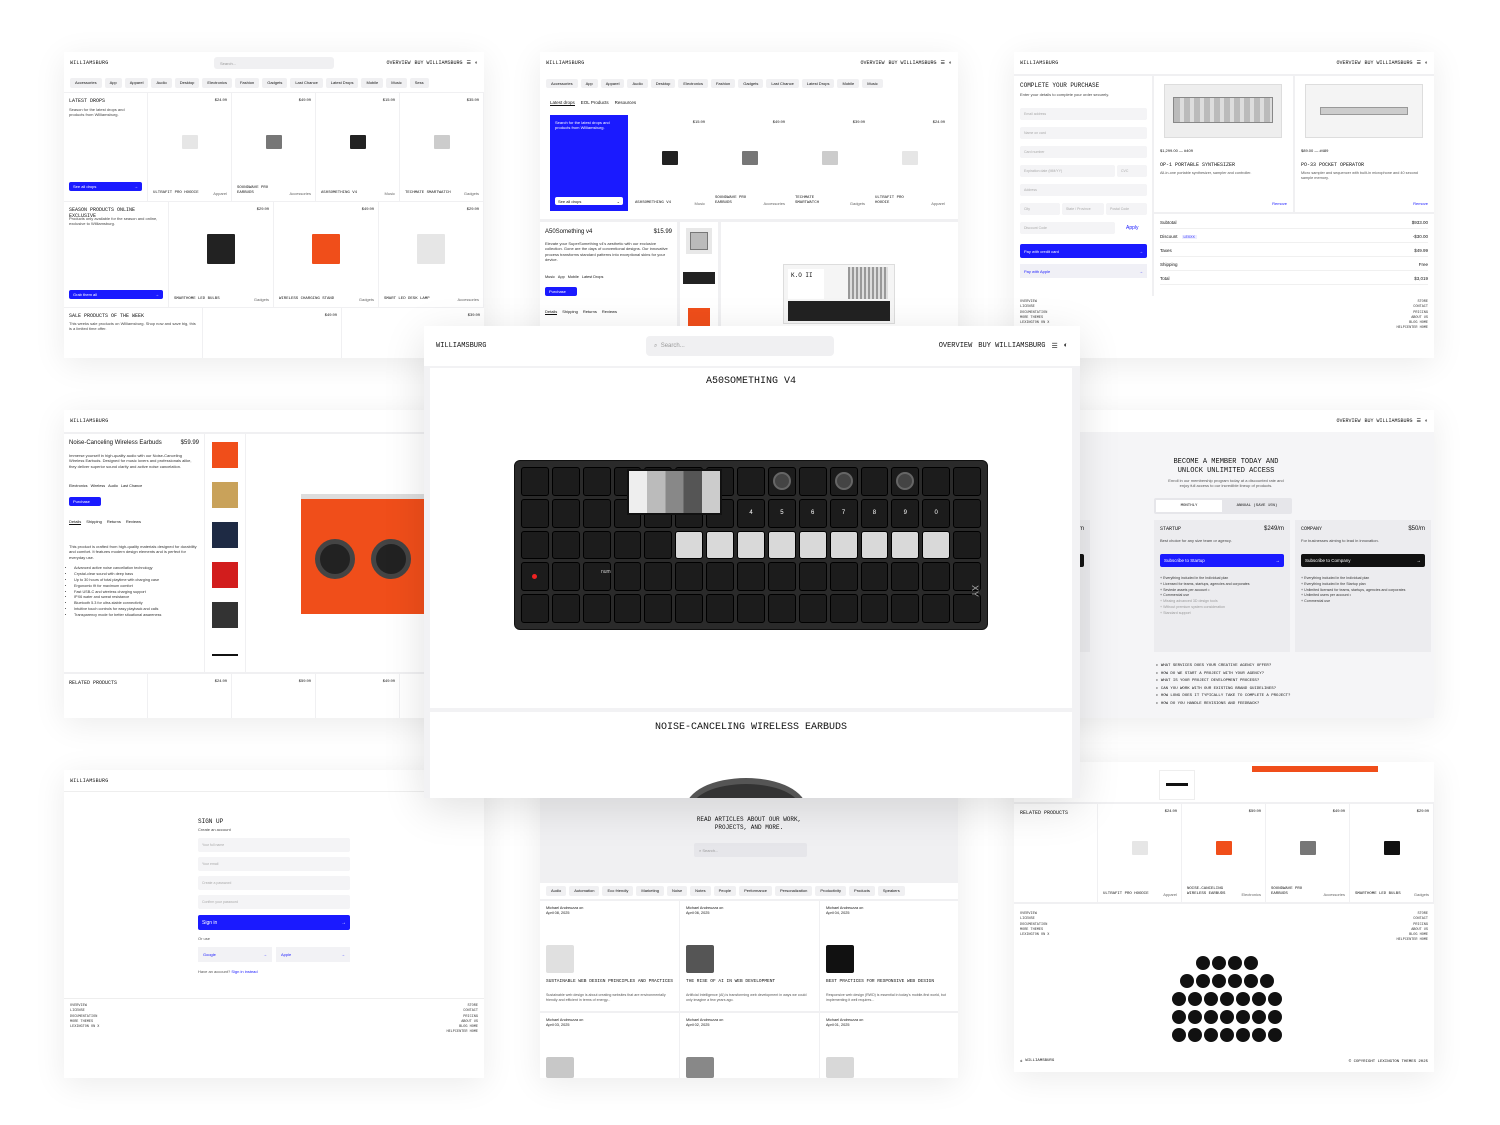  Describe the element at coordinates (441, 147) in the screenshot. I see `product-card: $35.99 TECHMATE SMARTWATCH Gadgets` at that location.